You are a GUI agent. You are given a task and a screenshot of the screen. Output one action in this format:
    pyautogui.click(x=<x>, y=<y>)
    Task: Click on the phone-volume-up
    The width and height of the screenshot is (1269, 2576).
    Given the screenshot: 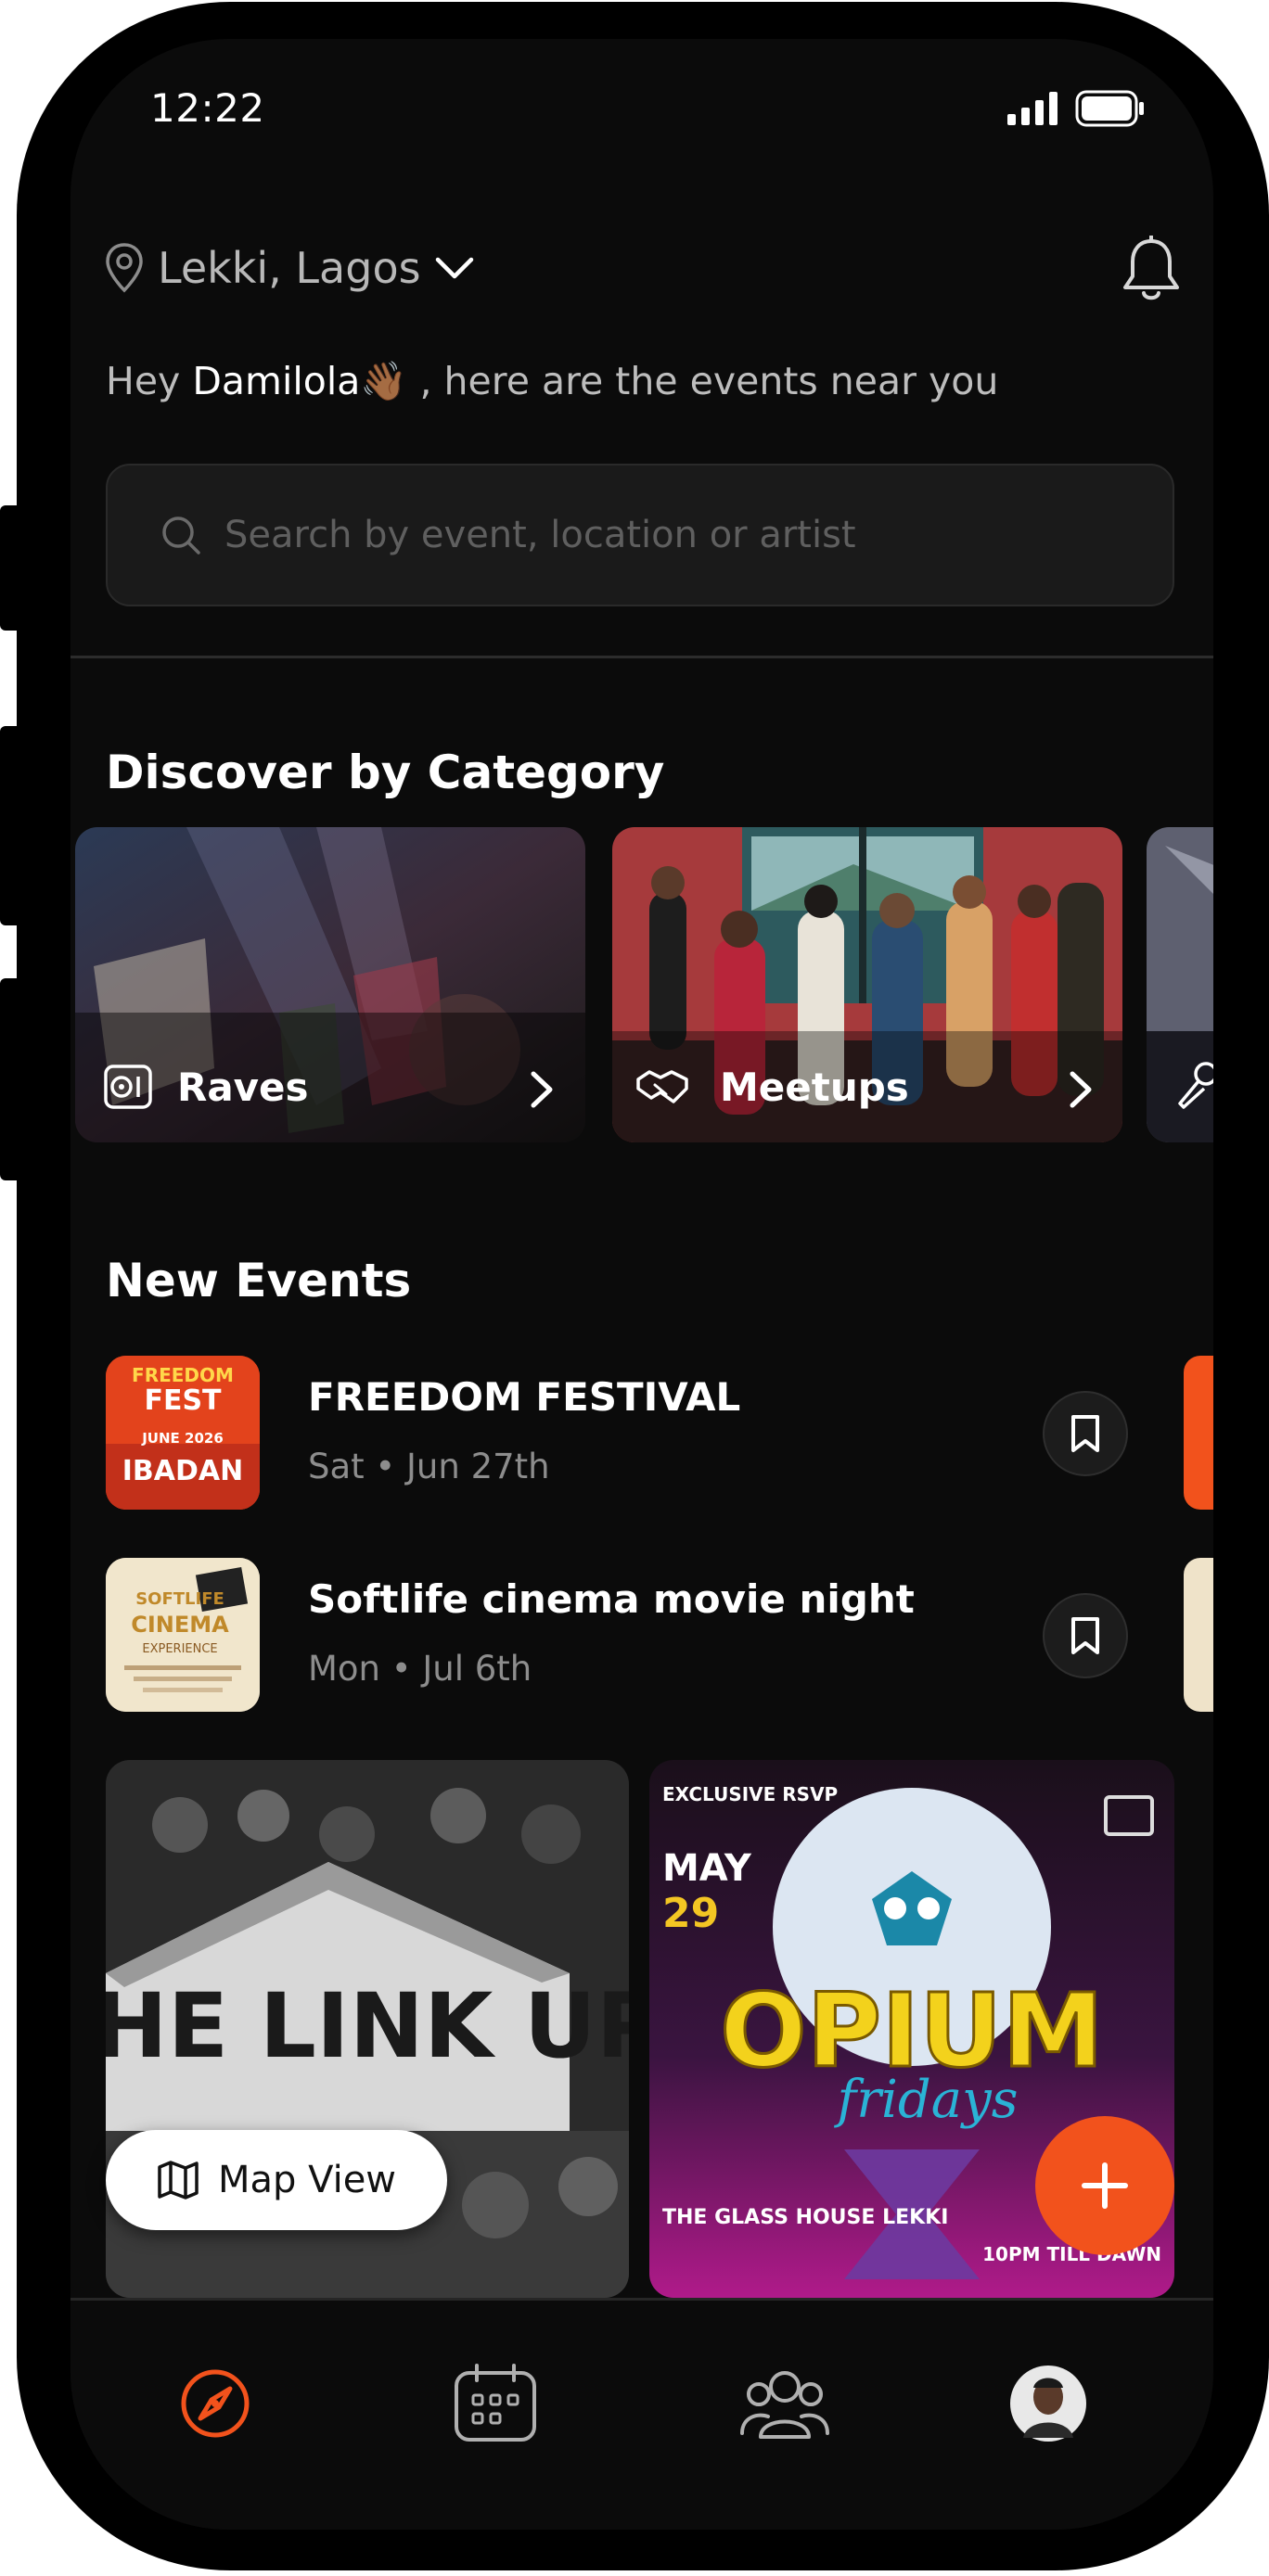 What is the action you would take?
    pyautogui.click(x=11, y=826)
    